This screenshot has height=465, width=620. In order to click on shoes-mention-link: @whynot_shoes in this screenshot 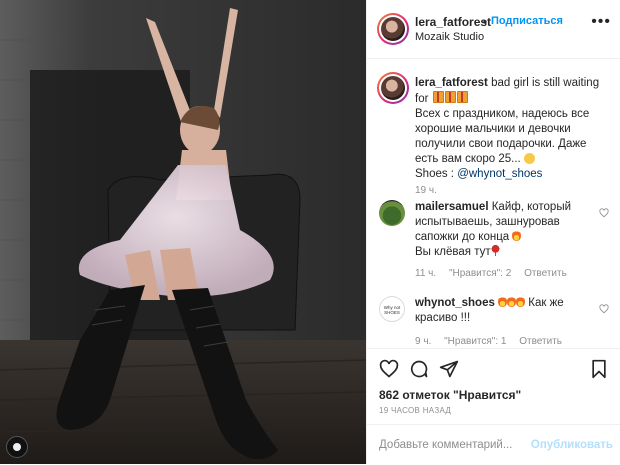, I will do `click(499, 174)`.